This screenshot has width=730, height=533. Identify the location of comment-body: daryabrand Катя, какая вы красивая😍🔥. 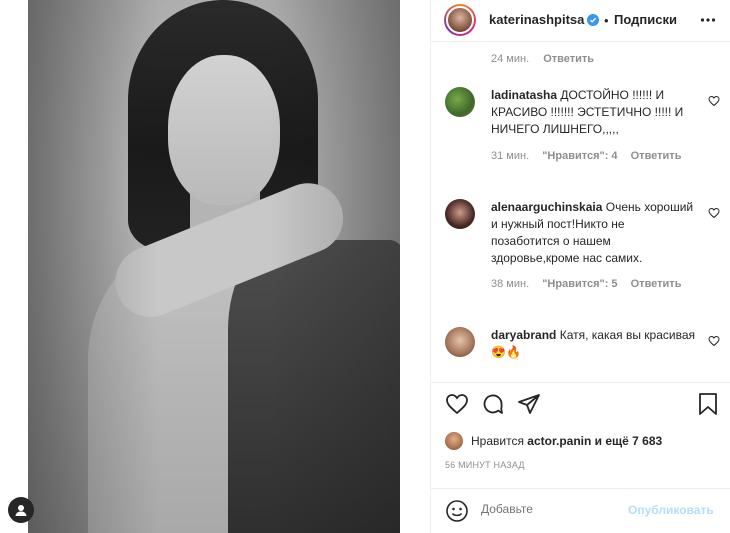
(593, 344).